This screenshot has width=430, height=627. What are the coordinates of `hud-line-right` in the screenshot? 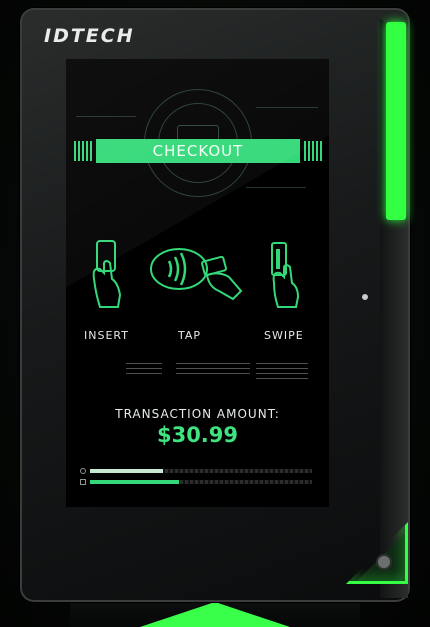 It's located at (287, 107).